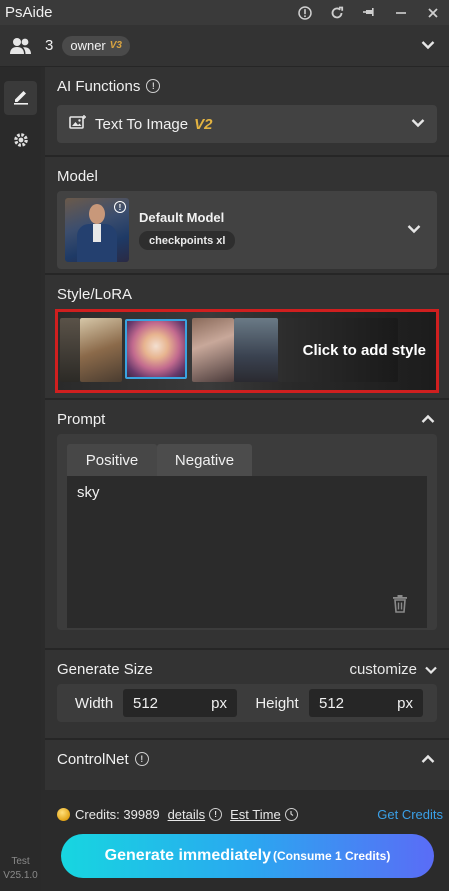 This screenshot has height=891, width=449. What do you see at coordinates (400, 606) in the screenshot?
I see `trash-icon` at bounding box center [400, 606].